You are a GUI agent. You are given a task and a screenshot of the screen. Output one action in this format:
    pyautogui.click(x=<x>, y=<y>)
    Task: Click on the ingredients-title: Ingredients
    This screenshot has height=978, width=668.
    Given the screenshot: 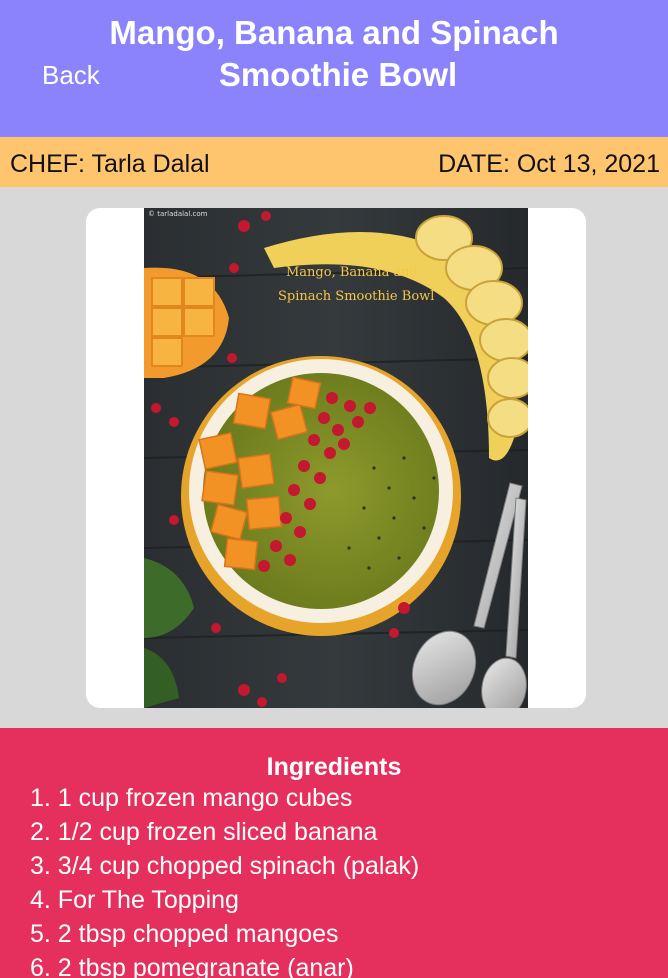 What is the action you would take?
    pyautogui.click(x=334, y=767)
    